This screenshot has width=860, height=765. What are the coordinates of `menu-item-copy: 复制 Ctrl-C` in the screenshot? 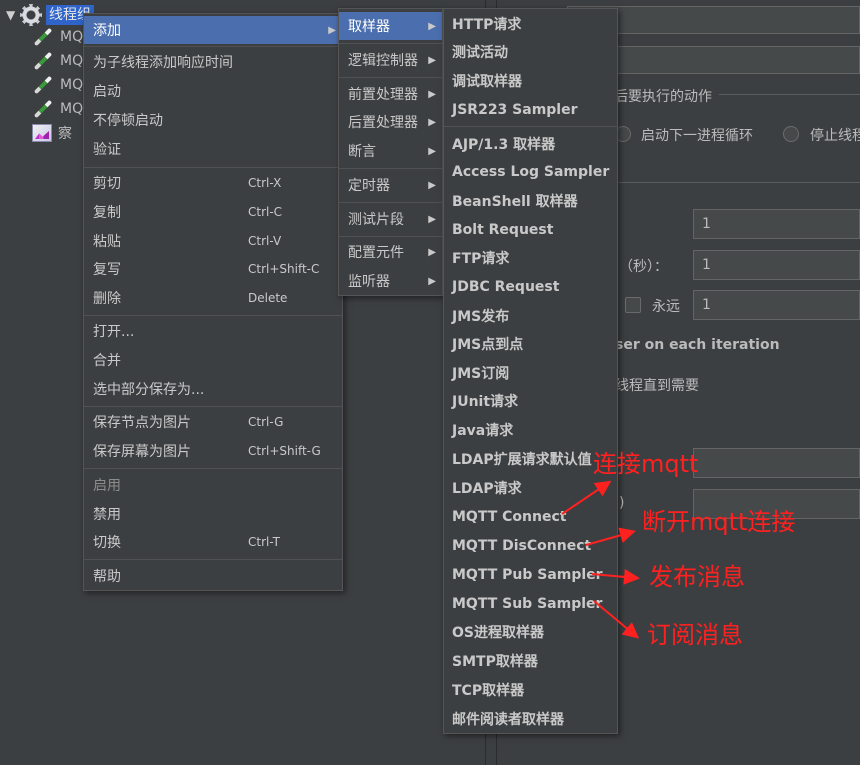 It's located at (213, 212).